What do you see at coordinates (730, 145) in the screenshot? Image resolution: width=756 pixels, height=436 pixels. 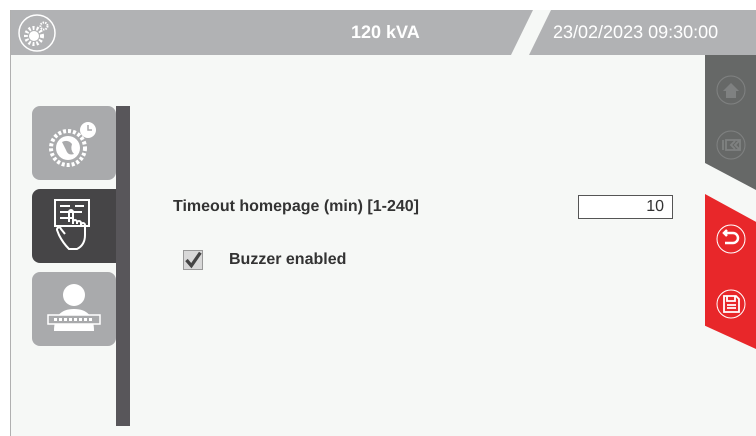 I see `rewind-icon` at bounding box center [730, 145].